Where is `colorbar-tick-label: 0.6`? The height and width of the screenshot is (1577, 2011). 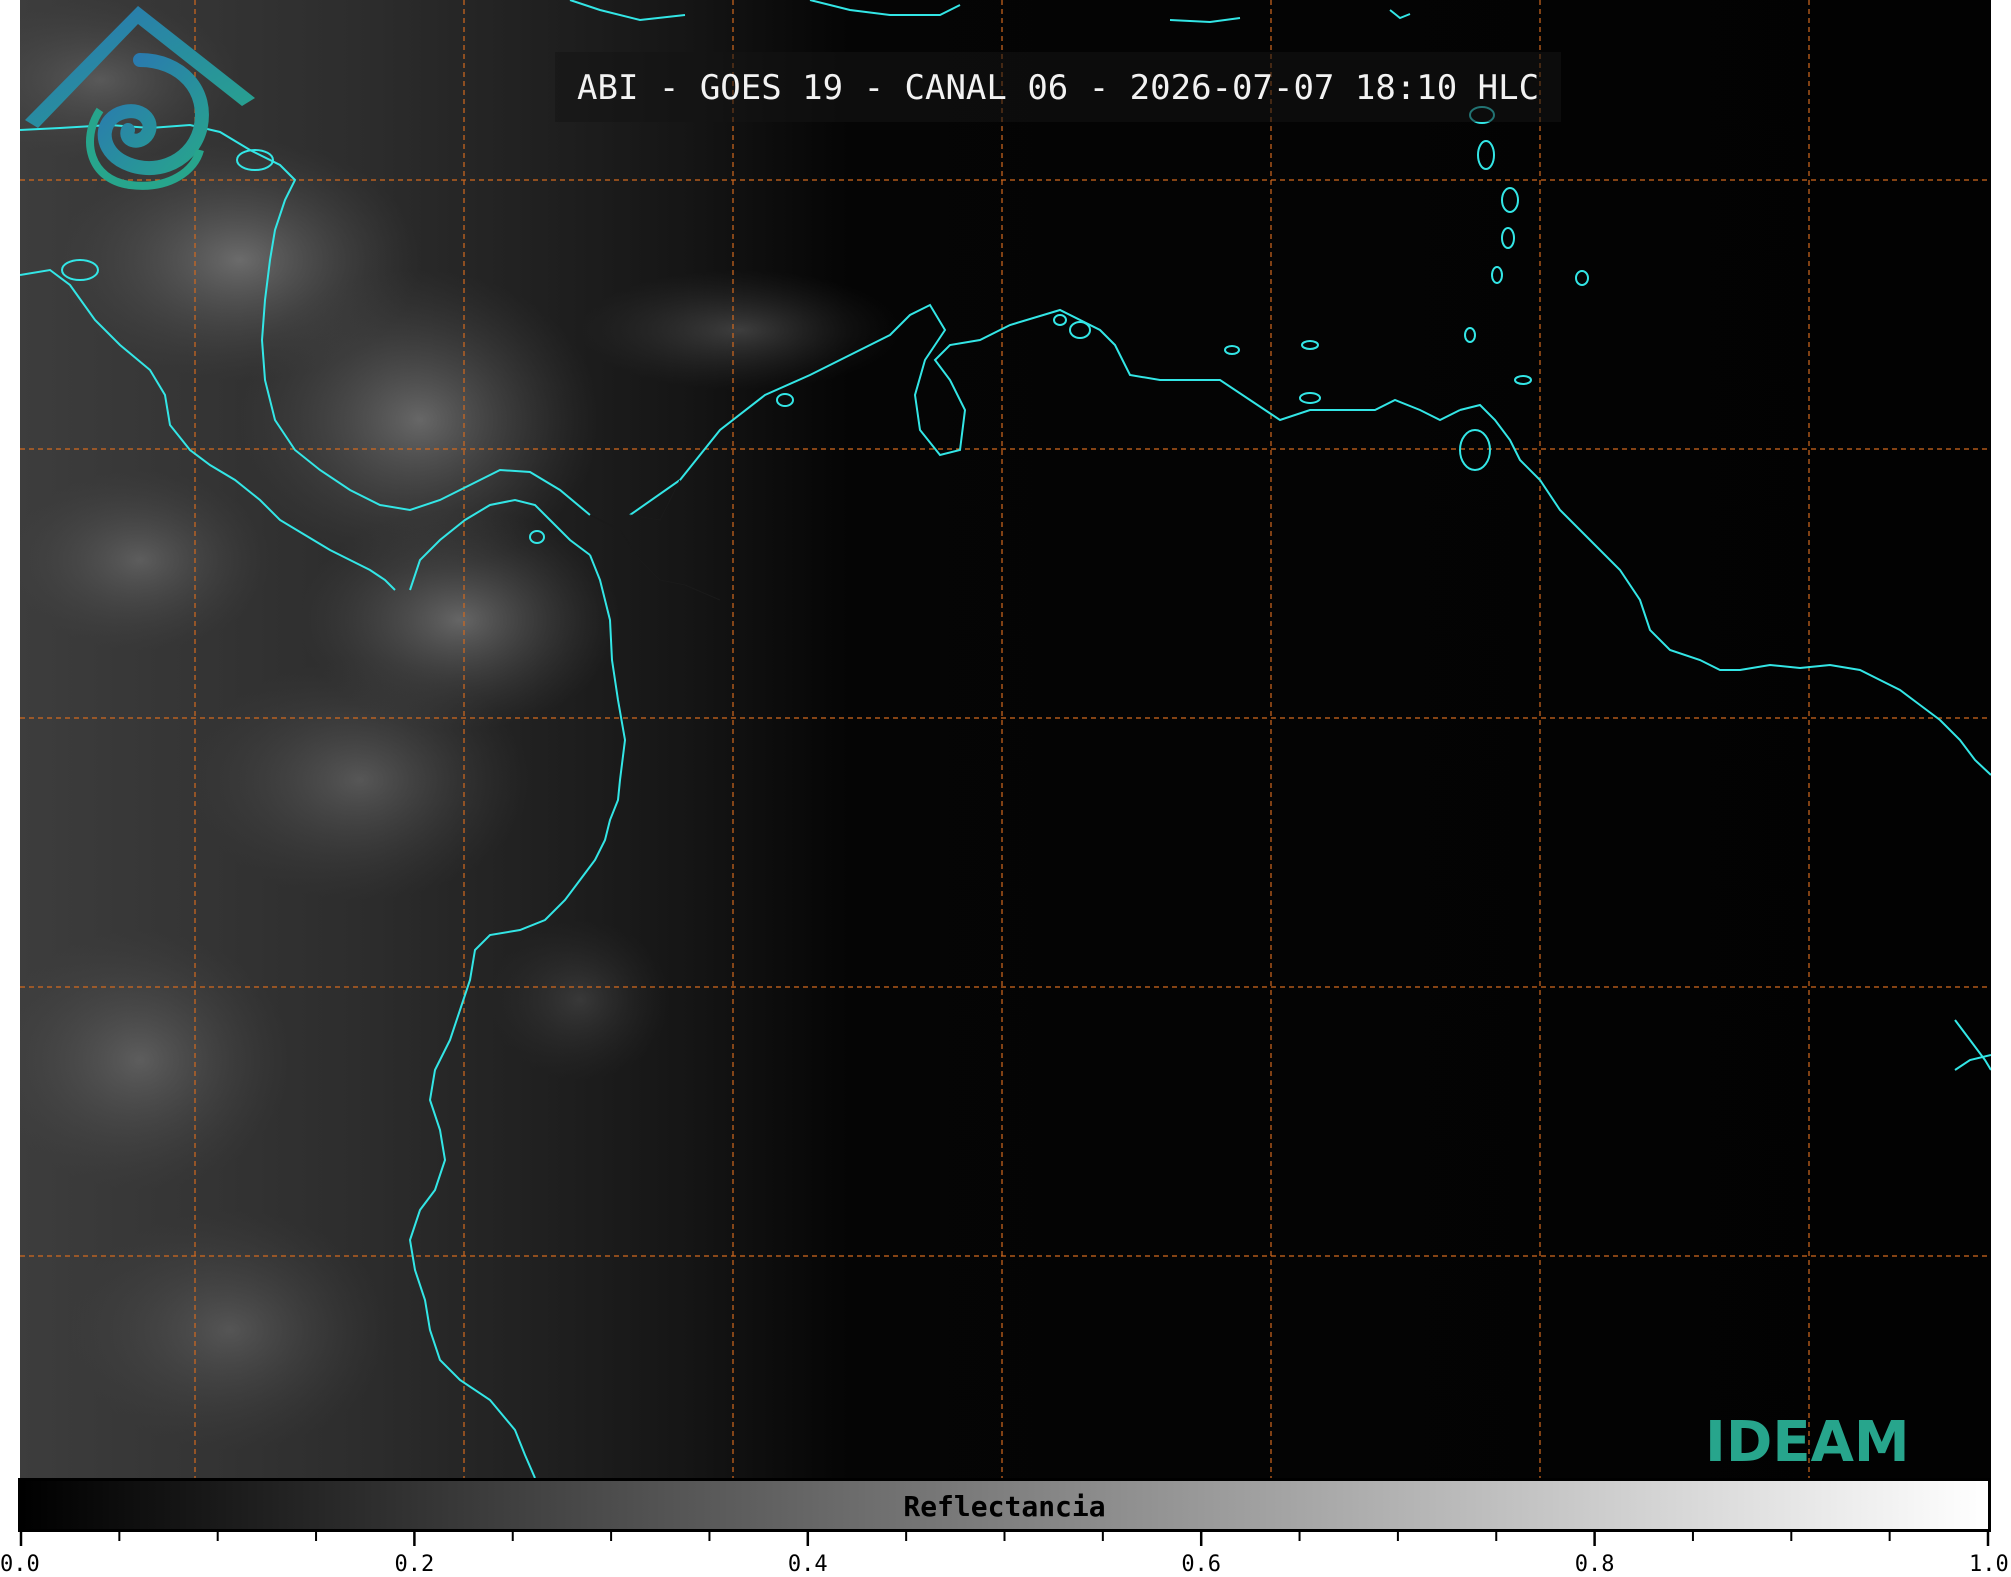 colorbar-tick-label: 0.6 is located at coordinates (1201, 1564).